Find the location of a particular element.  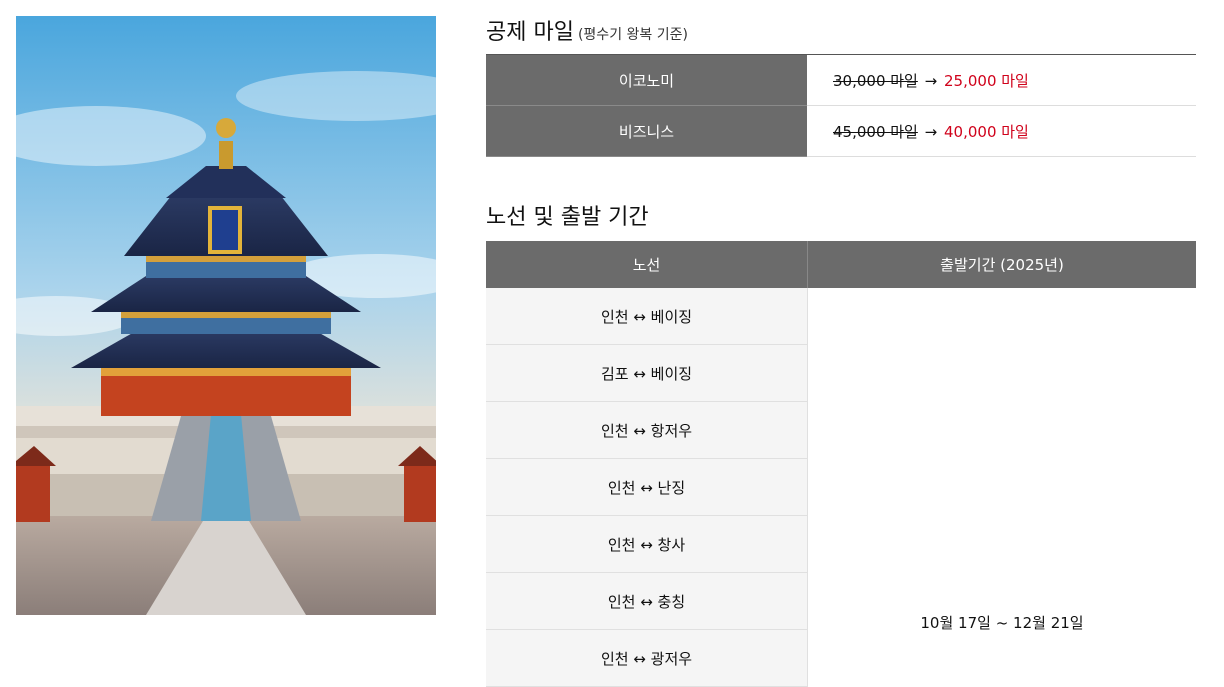

miles-row: 이코노미 30,000 마일 → 25,000 마일 is located at coordinates (841, 80).